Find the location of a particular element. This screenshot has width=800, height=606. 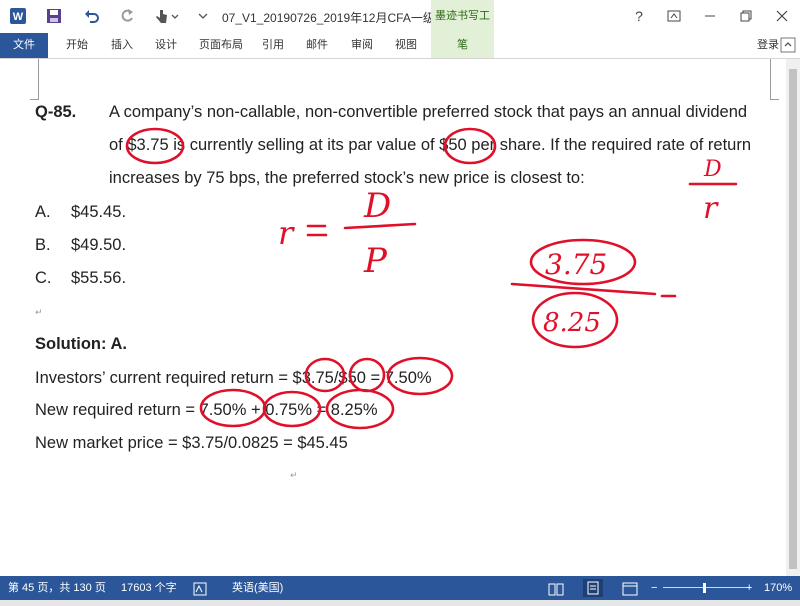

close-button is located at coordinates (782, 16).